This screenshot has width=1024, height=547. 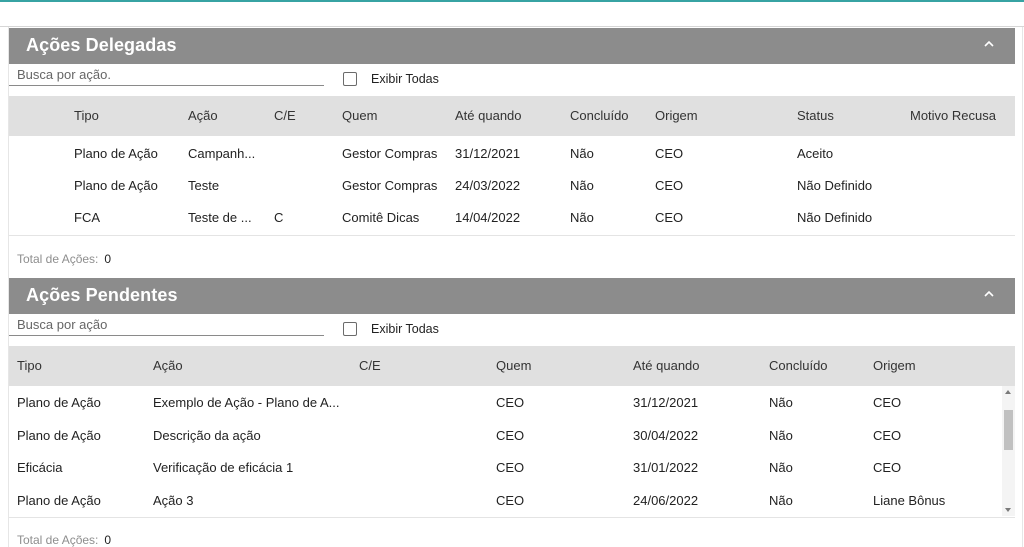 What do you see at coordinates (666, 500) in the screenshot?
I see `cell-ate-quando: 24/06/2022` at bounding box center [666, 500].